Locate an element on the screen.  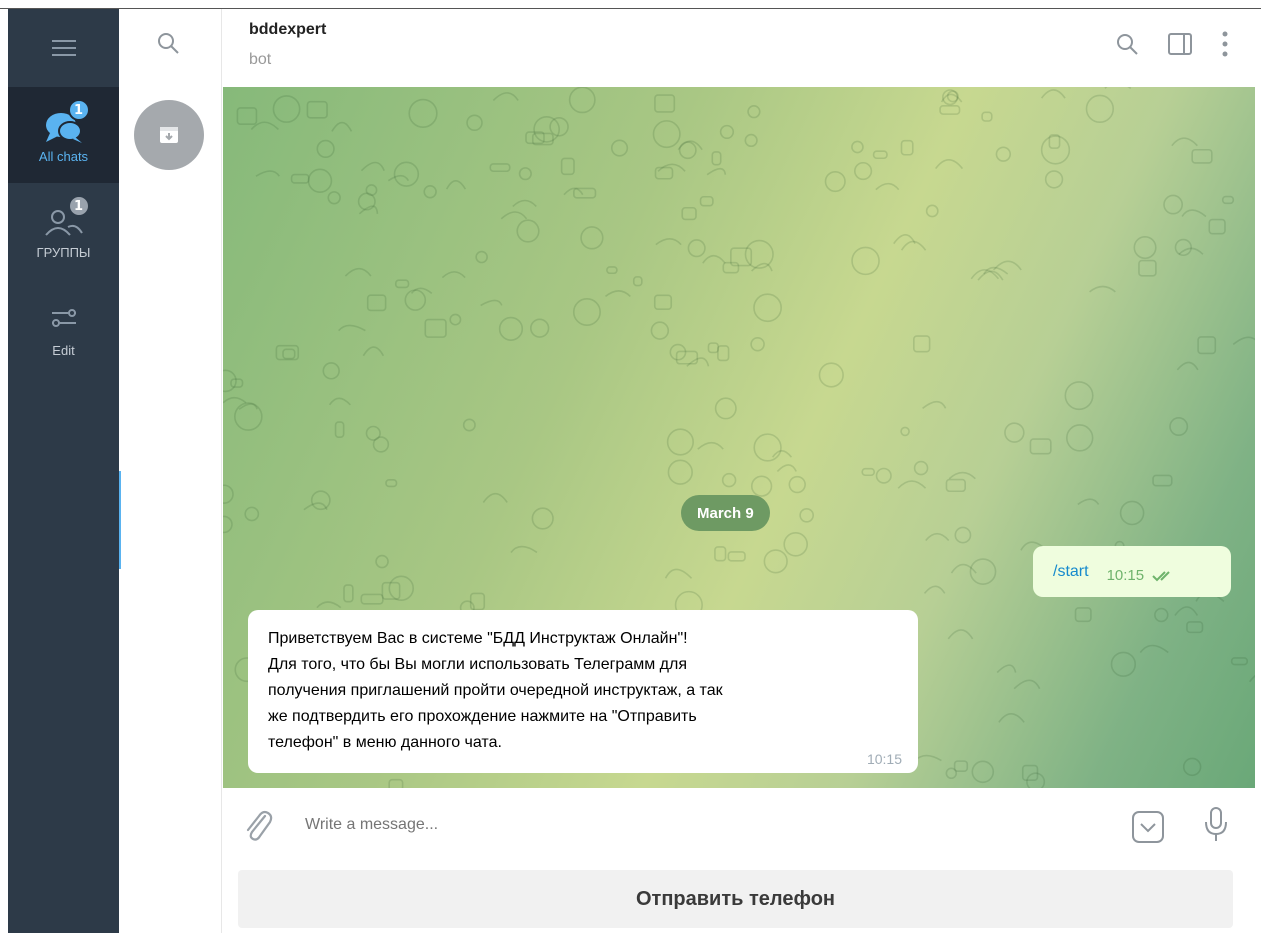
microphone-icon is located at coordinates (1216, 824).